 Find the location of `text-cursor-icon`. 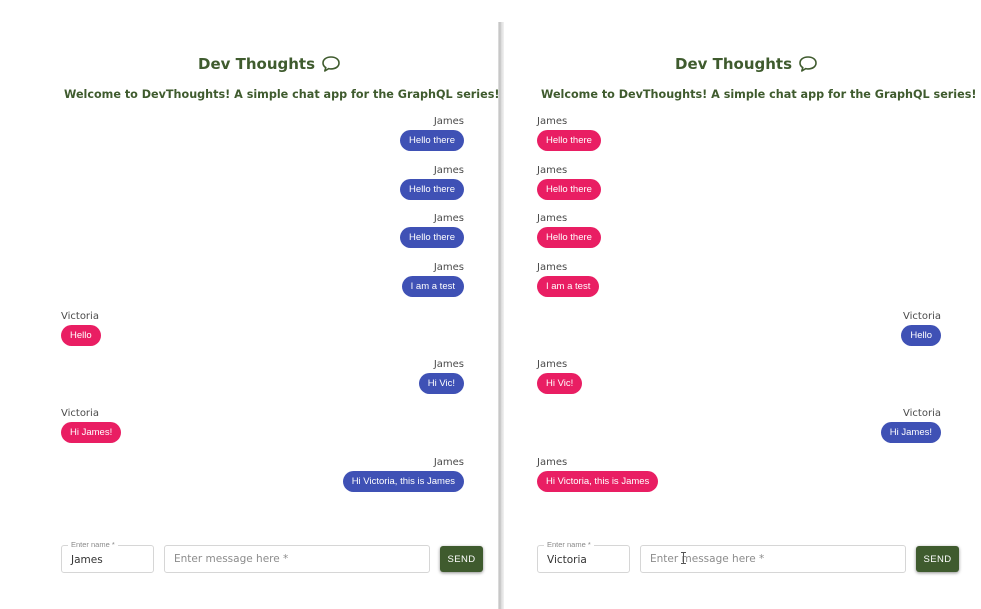

text-cursor-icon is located at coordinates (683, 558).